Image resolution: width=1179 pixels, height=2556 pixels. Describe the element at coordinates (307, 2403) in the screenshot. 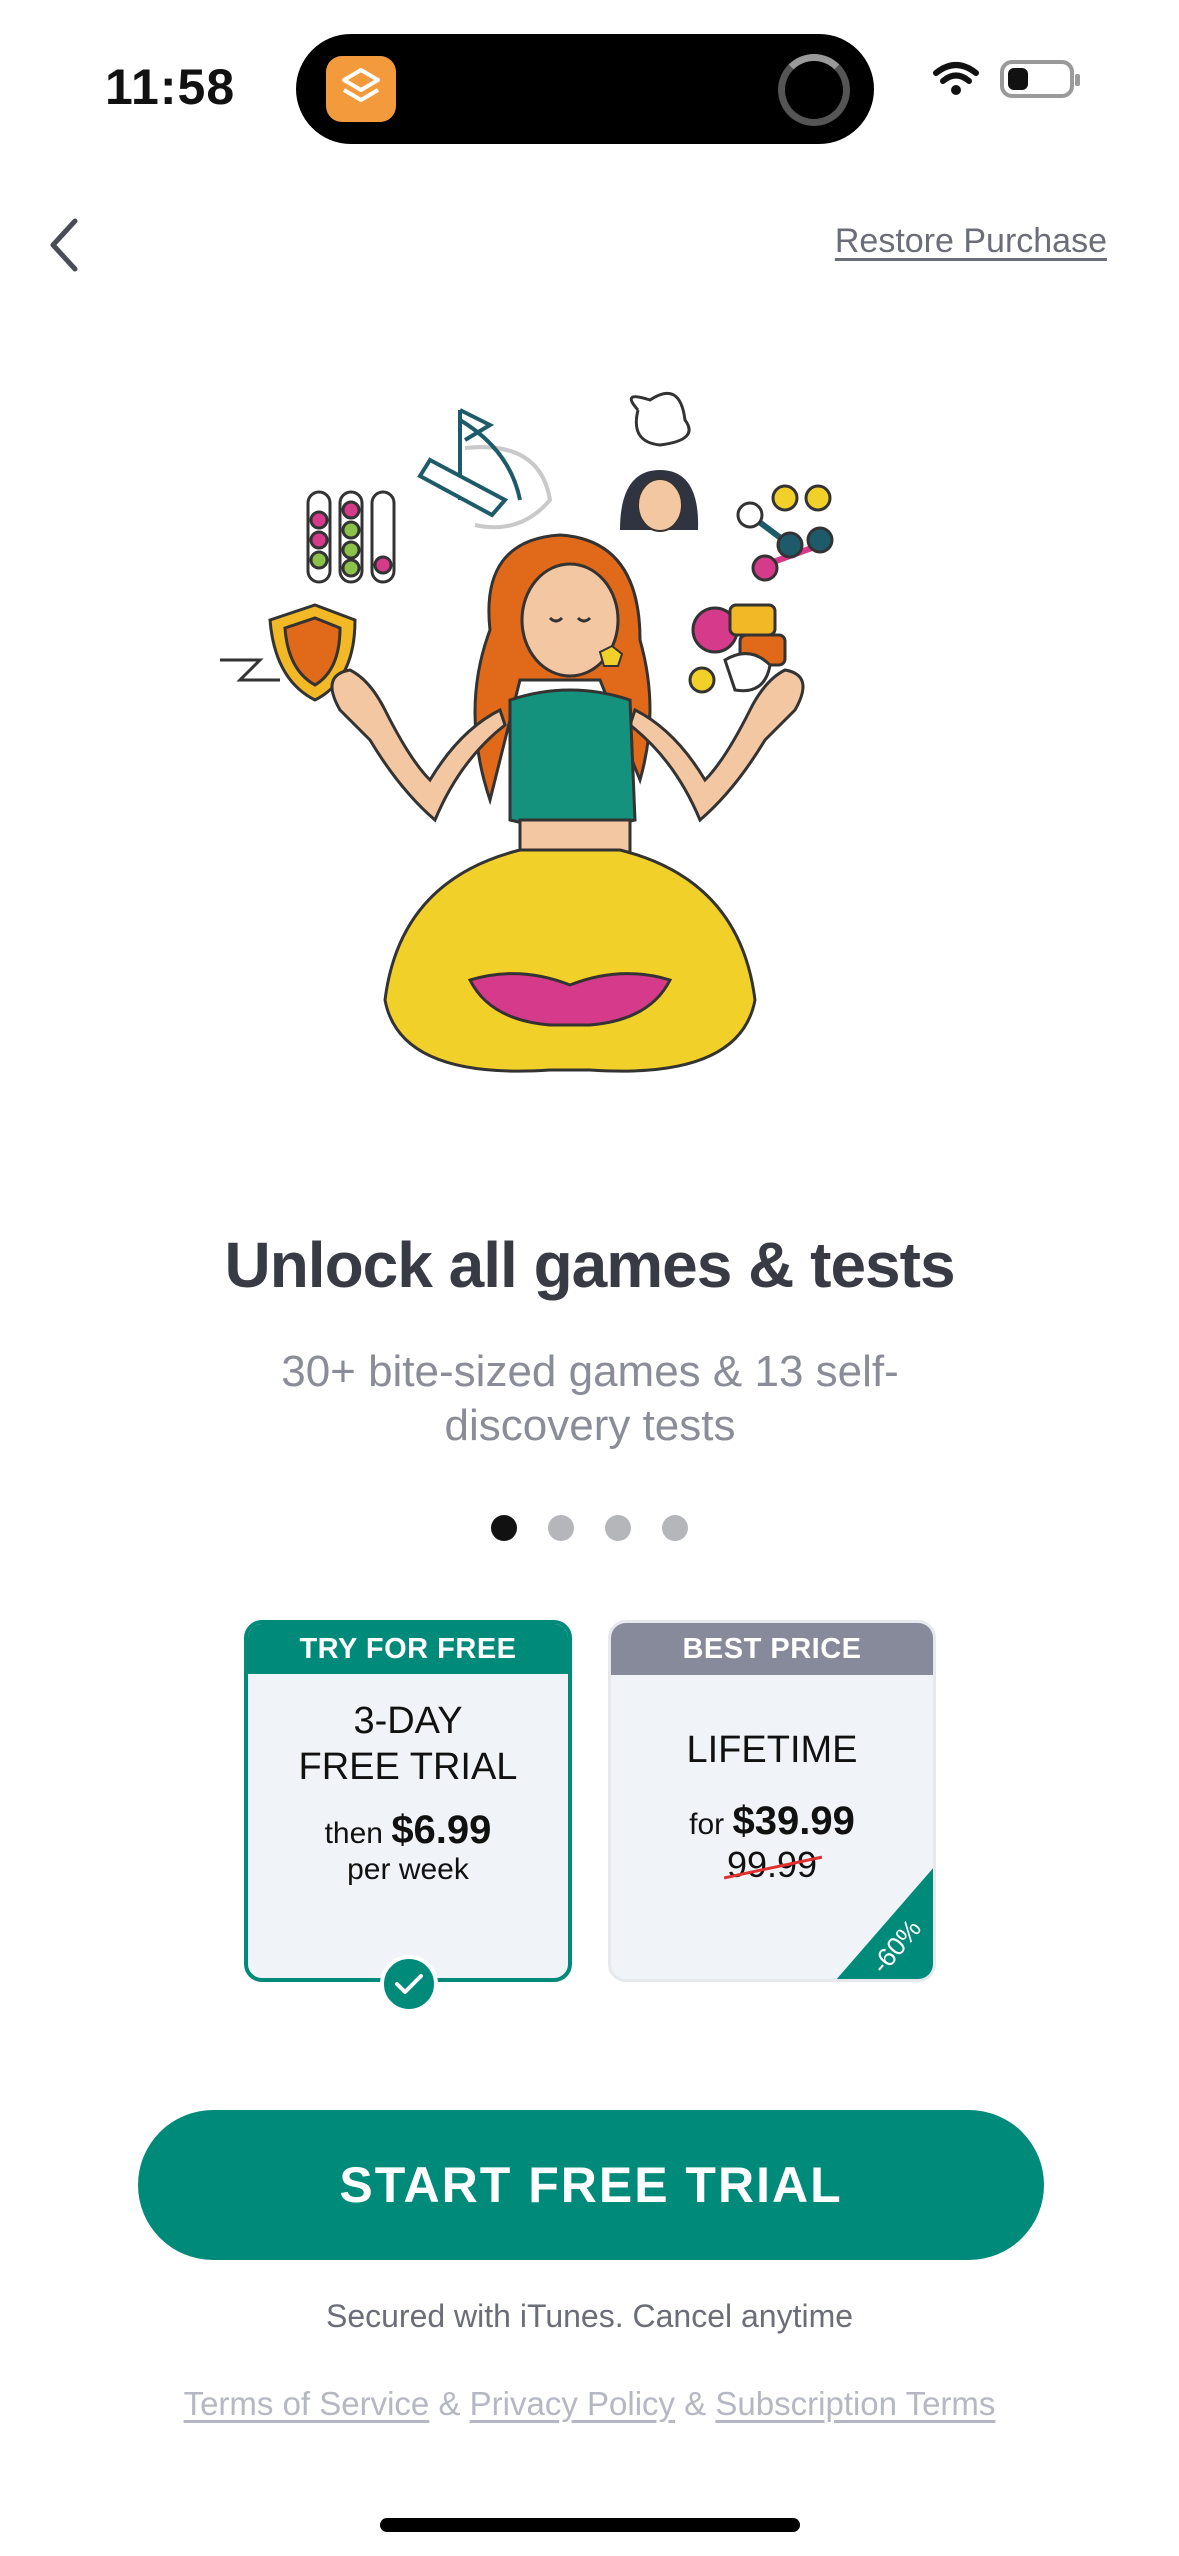

I see `terms-link: Terms of Service` at that location.